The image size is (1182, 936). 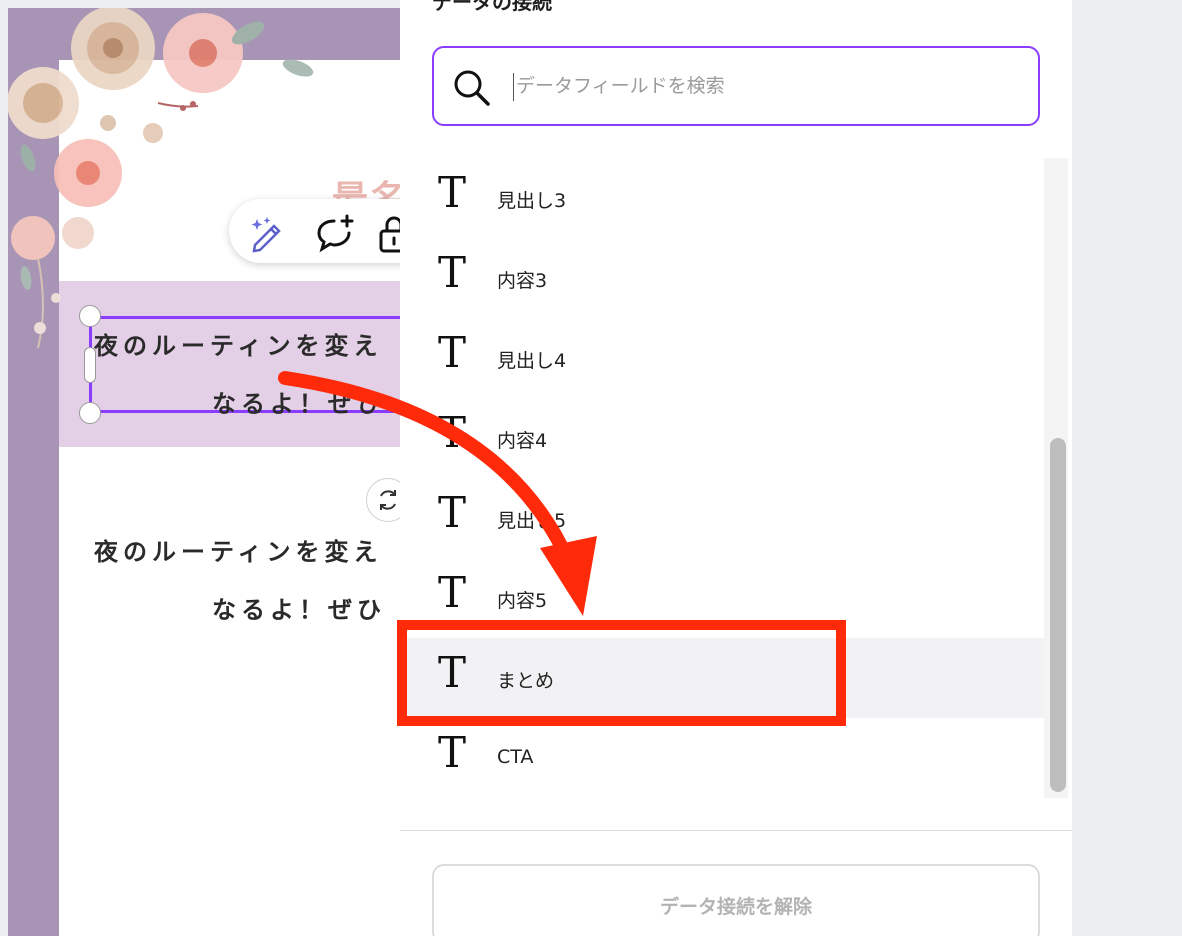 I want to click on field-item-midashi3: T 見出し3, so click(x=722, y=198).